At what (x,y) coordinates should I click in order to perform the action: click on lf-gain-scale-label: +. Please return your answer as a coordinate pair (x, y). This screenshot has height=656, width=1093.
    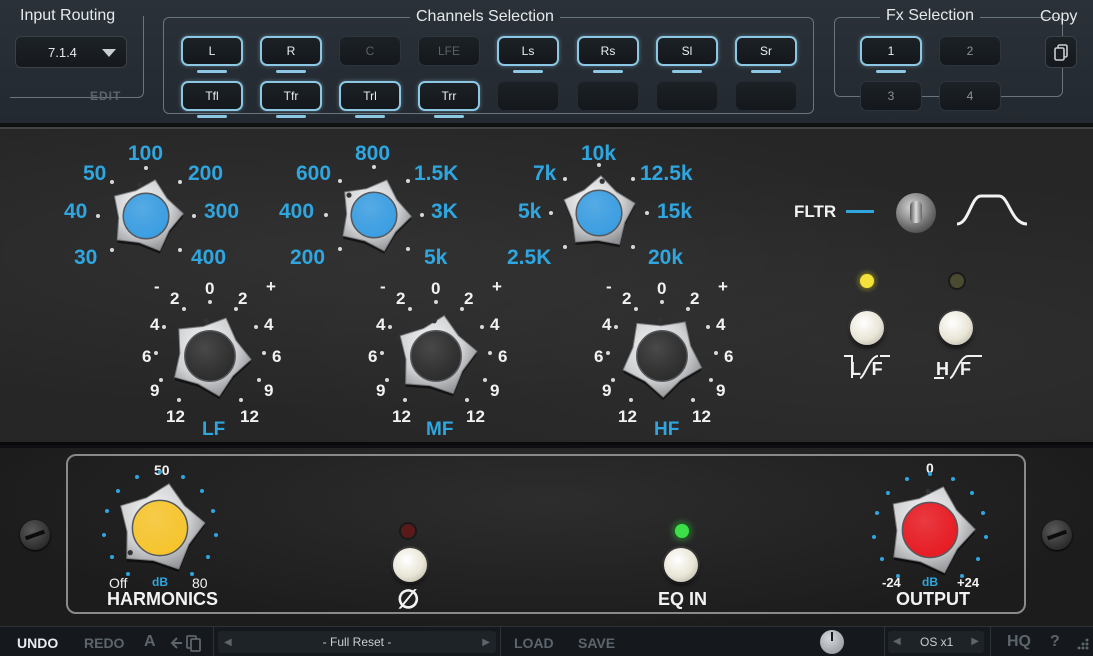
    Looking at the image, I should click on (271, 286).